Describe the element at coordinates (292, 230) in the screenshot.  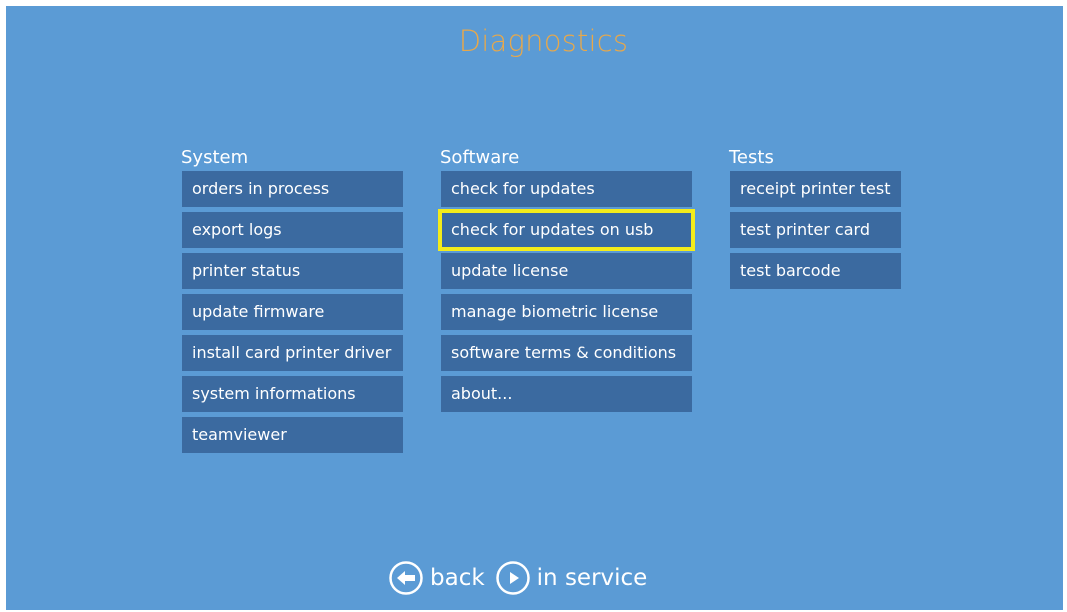
I see `export-logs-button: export logs` at that location.